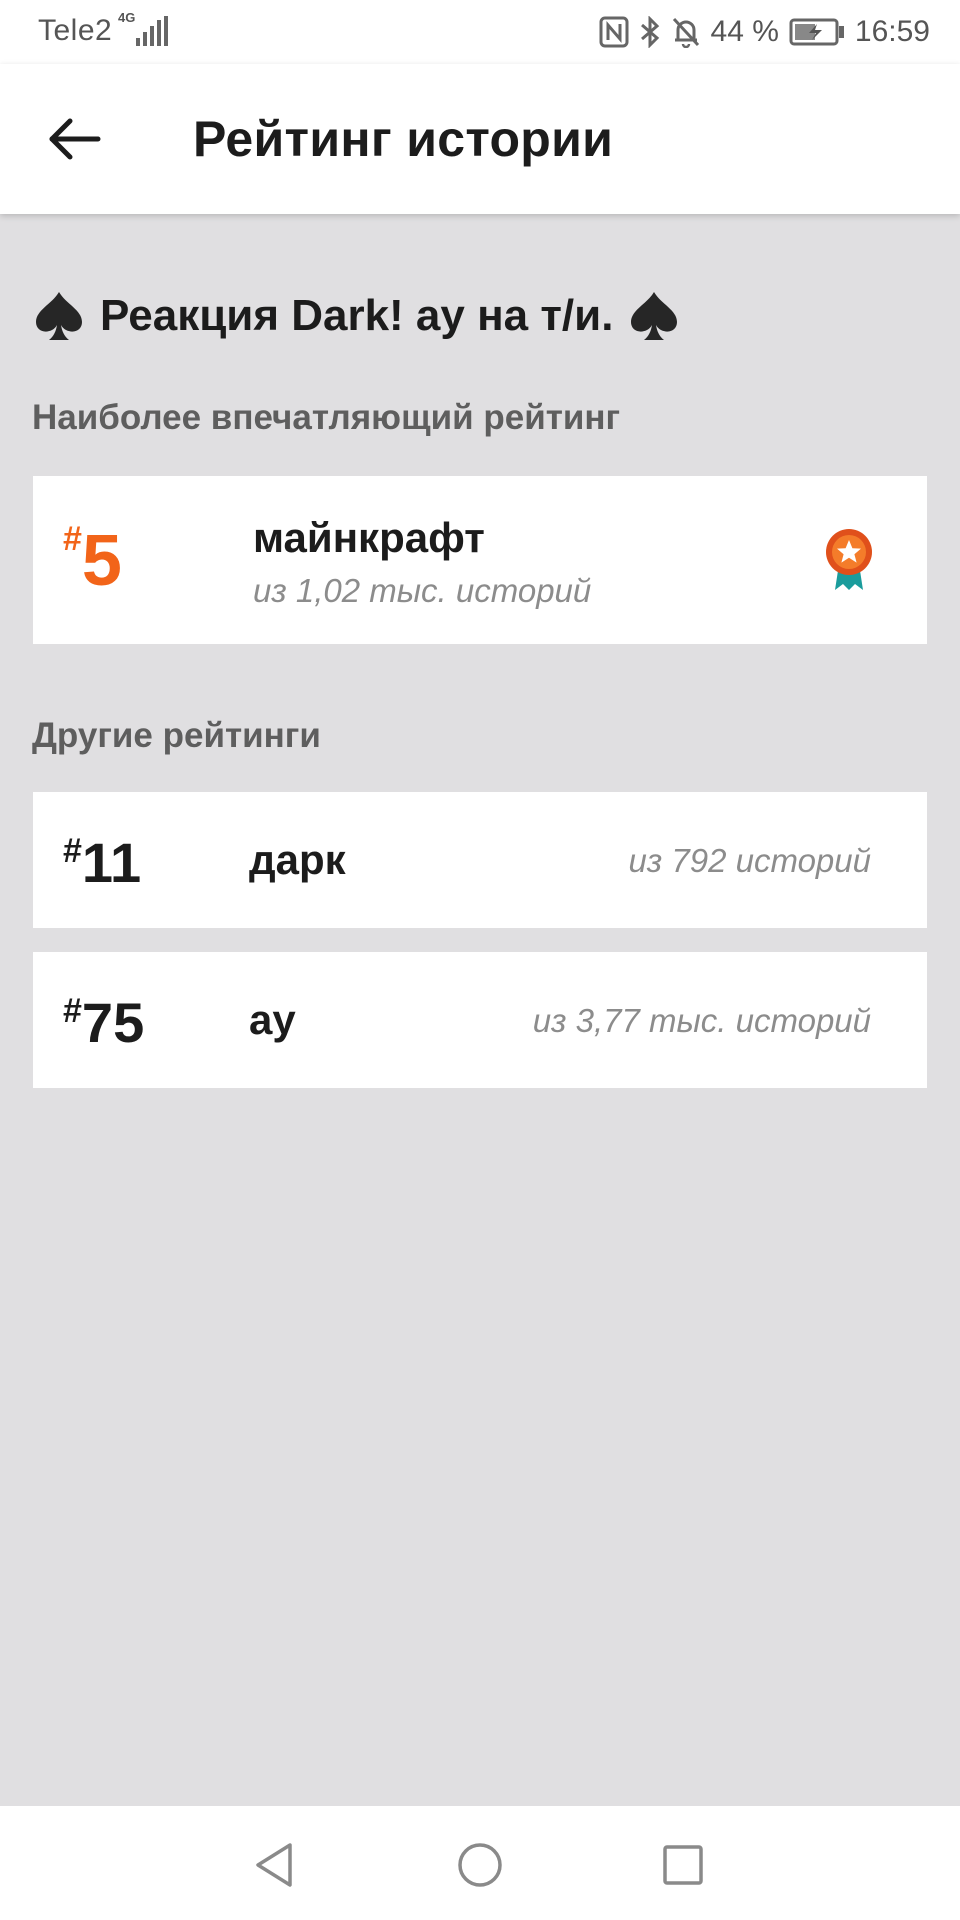 This screenshot has width=960, height=1920. Describe the element at coordinates (480, 860) in the screenshot. I see `rating-row: #11 дарк из 792 историй` at that location.